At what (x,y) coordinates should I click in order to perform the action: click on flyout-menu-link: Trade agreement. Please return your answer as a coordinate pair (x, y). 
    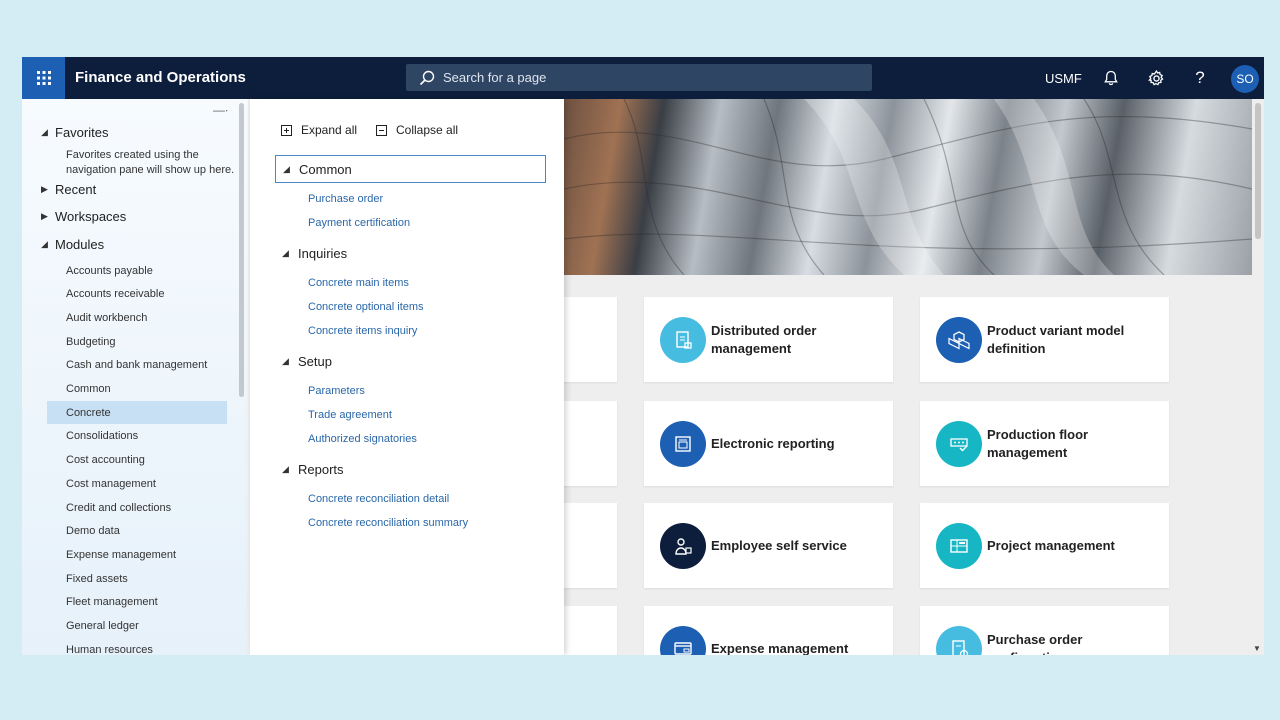
    Looking at the image, I should click on (350, 415).